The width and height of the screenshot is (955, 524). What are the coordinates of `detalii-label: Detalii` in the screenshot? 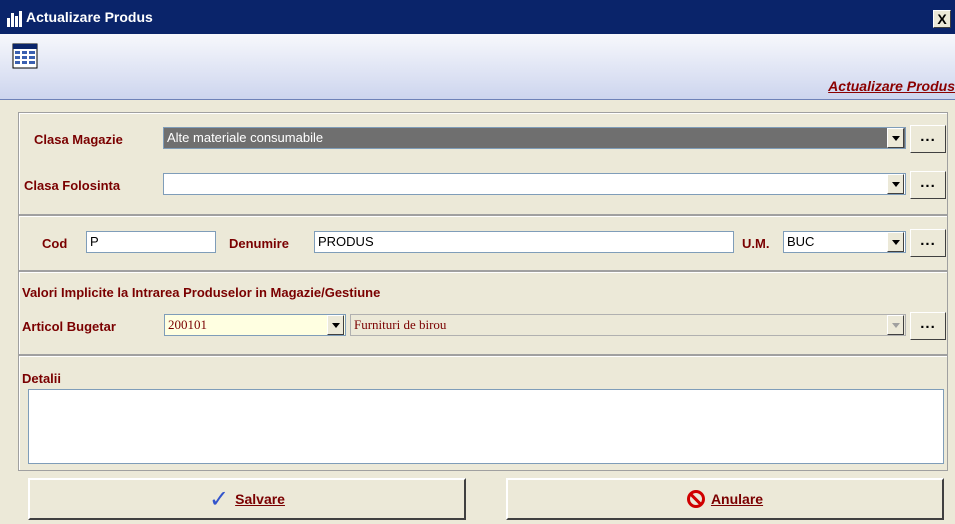 It's located at (42, 378).